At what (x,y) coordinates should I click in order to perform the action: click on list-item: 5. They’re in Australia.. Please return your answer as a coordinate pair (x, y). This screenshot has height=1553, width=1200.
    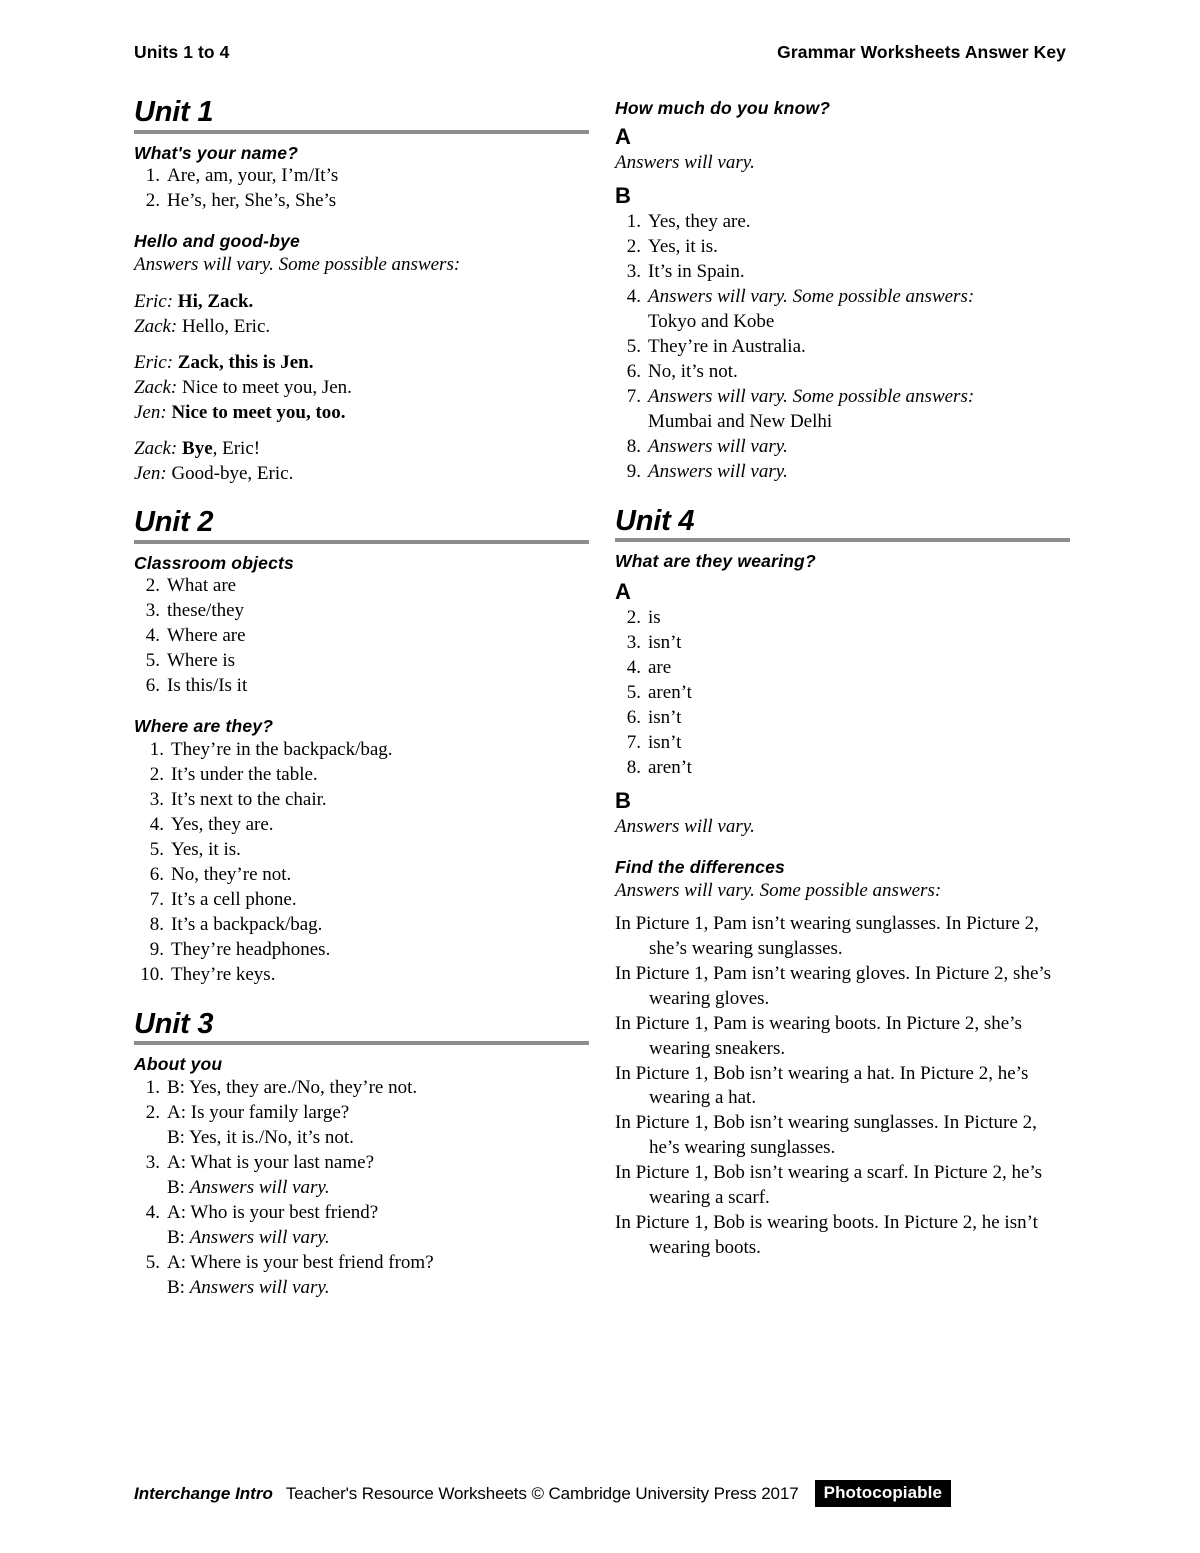
    Looking at the image, I should click on (842, 347).